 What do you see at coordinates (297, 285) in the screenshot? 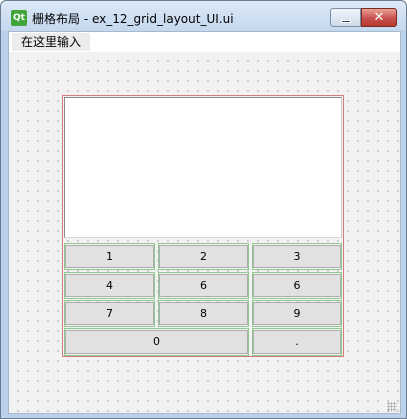
I see `key-6-button: 6` at bounding box center [297, 285].